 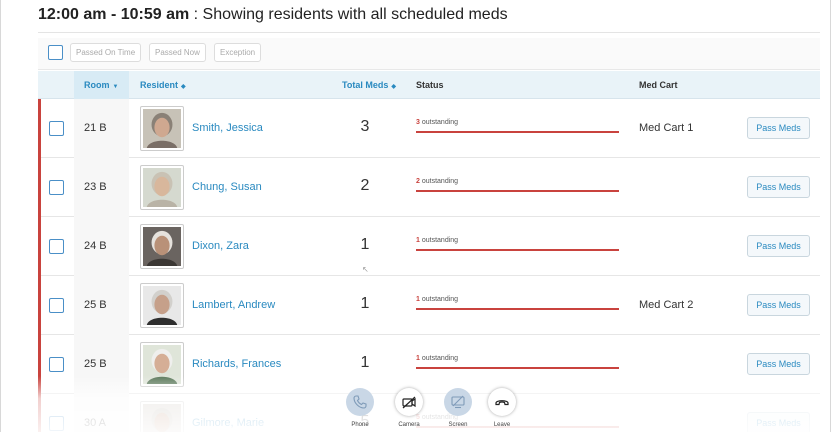 What do you see at coordinates (518, 126) in the screenshot?
I see `med-status: 3 outstanding` at bounding box center [518, 126].